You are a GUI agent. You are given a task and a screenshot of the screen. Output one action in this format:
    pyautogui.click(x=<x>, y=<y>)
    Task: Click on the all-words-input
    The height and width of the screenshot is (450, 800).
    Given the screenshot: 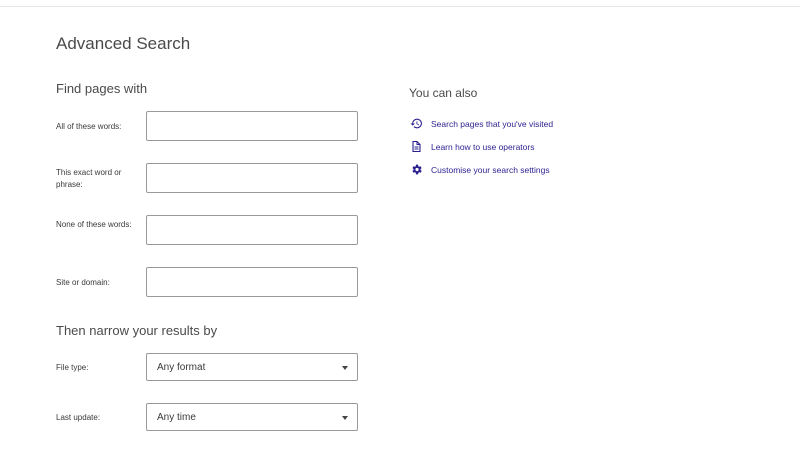 What is the action you would take?
    pyautogui.click(x=252, y=126)
    